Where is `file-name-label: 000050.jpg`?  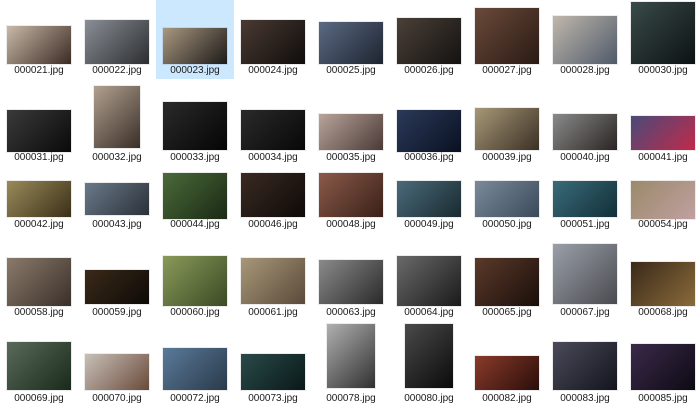
file-name-label: 000050.jpg is located at coordinates (507, 224).